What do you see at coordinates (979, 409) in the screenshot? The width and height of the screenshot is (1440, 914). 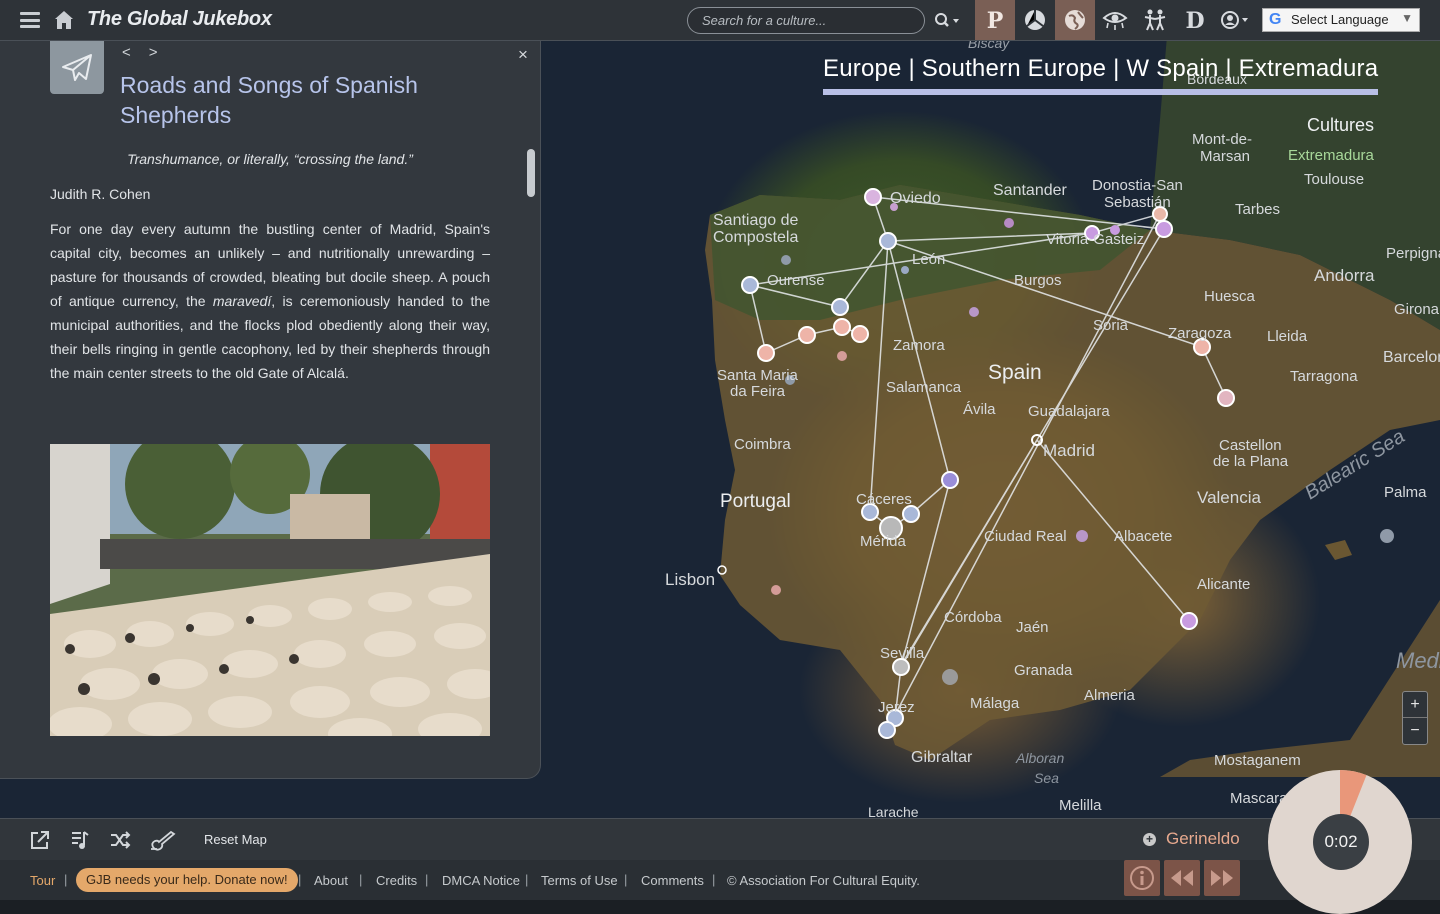 I see `label-avila: Ávila` at bounding box center [979, 409].